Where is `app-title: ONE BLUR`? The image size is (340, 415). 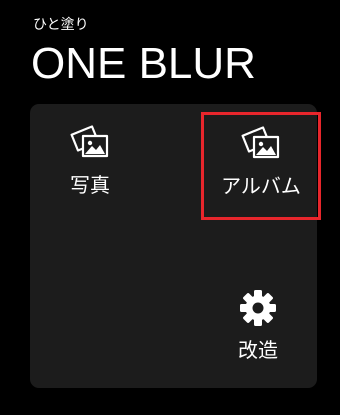 app-title: ONE BLUR is located at coordinates (143, 63).